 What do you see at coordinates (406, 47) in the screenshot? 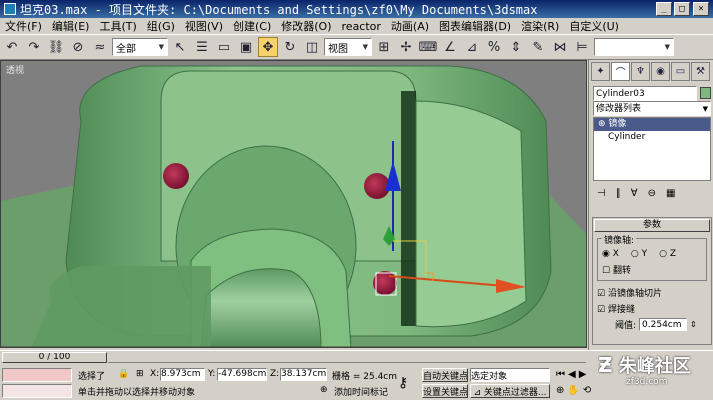
I see `manipulate-icon: ✢` at bounding box center [406, 47].